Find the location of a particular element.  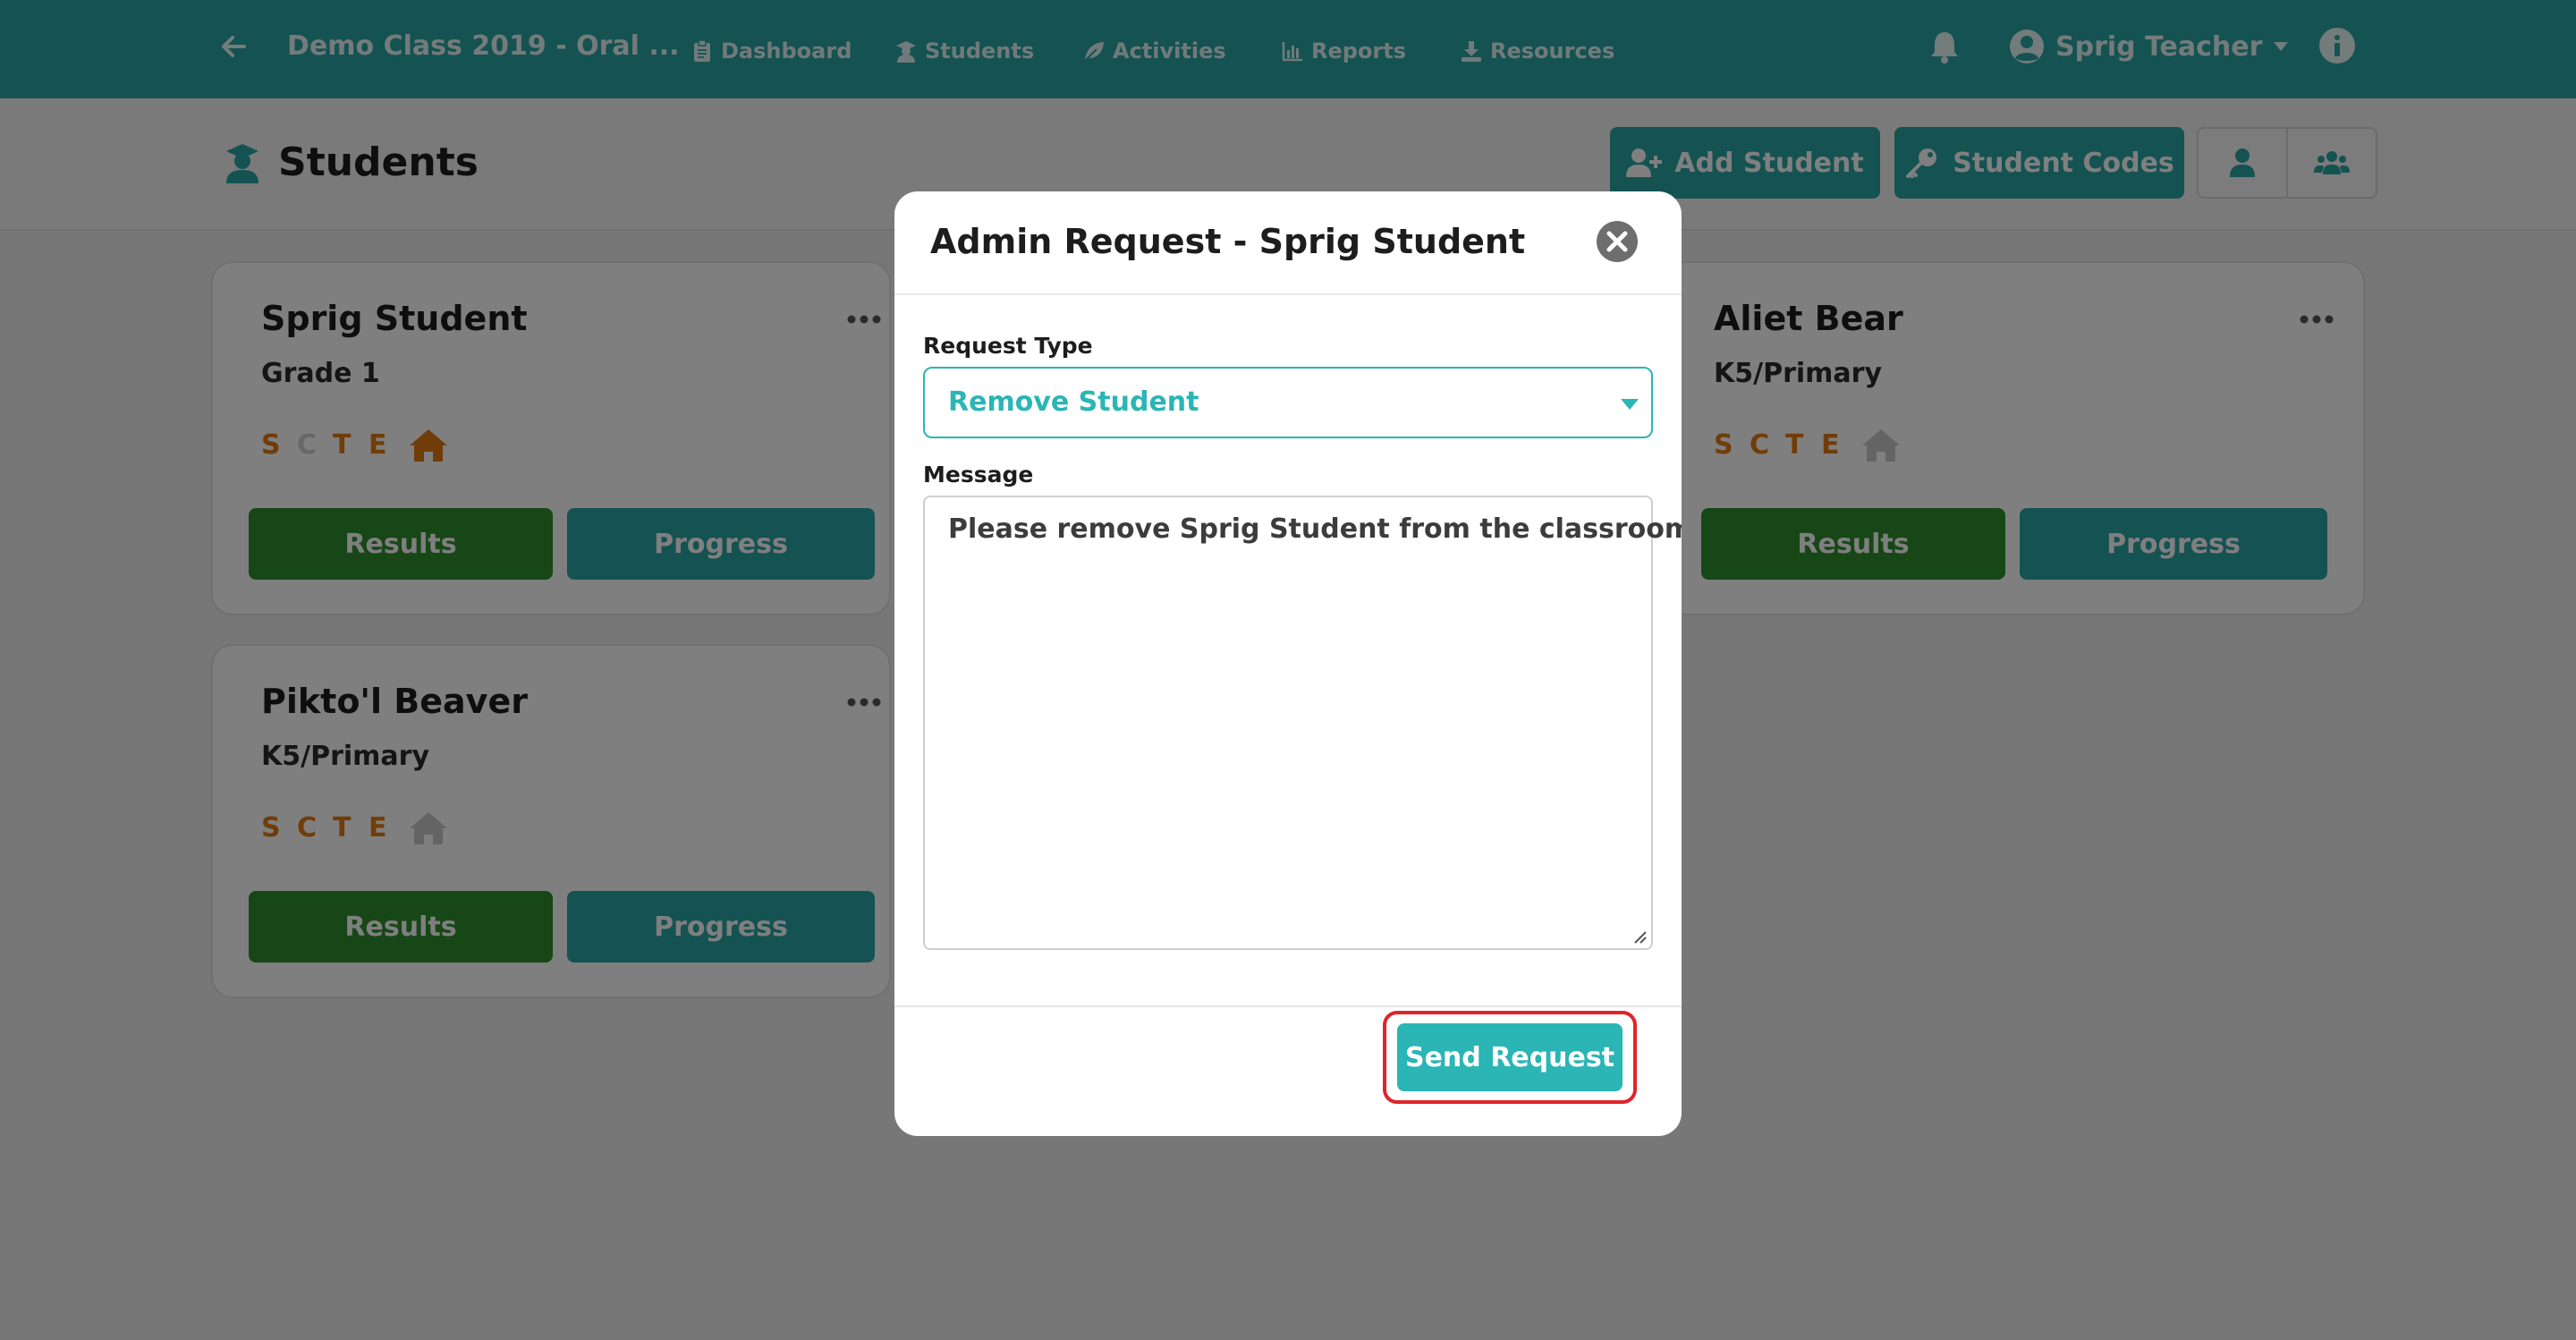

send-request-highlight: Send Request is located at coordinates (1510, 1057).